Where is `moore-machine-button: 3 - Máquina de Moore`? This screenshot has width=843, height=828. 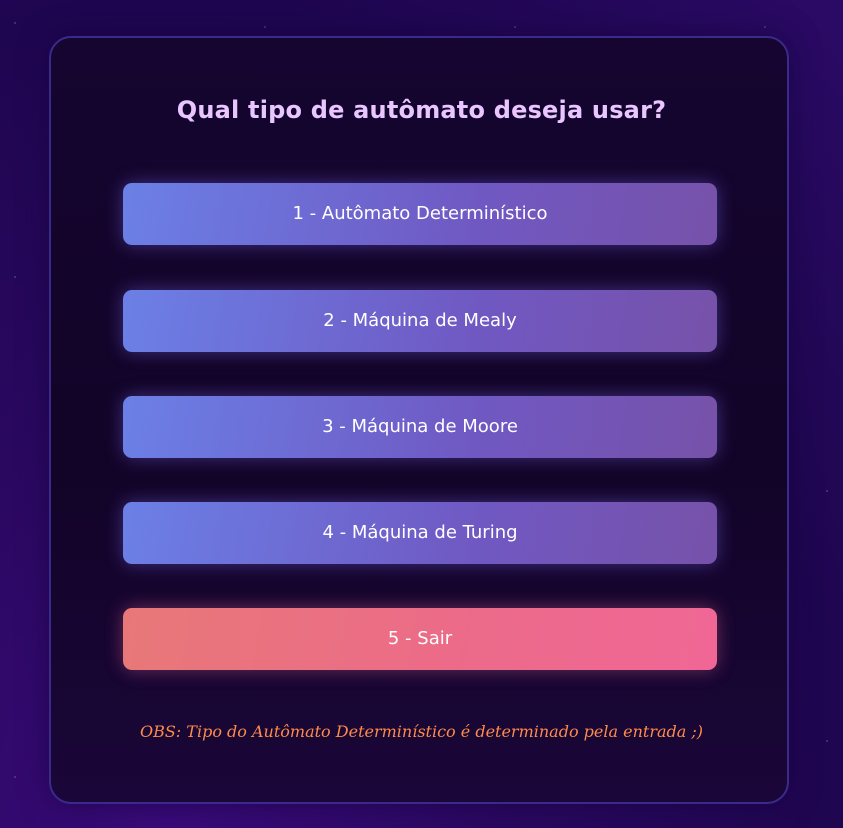
moore-machine-button: 3 - Máquina de Moore is located at coordinates (420, 427).